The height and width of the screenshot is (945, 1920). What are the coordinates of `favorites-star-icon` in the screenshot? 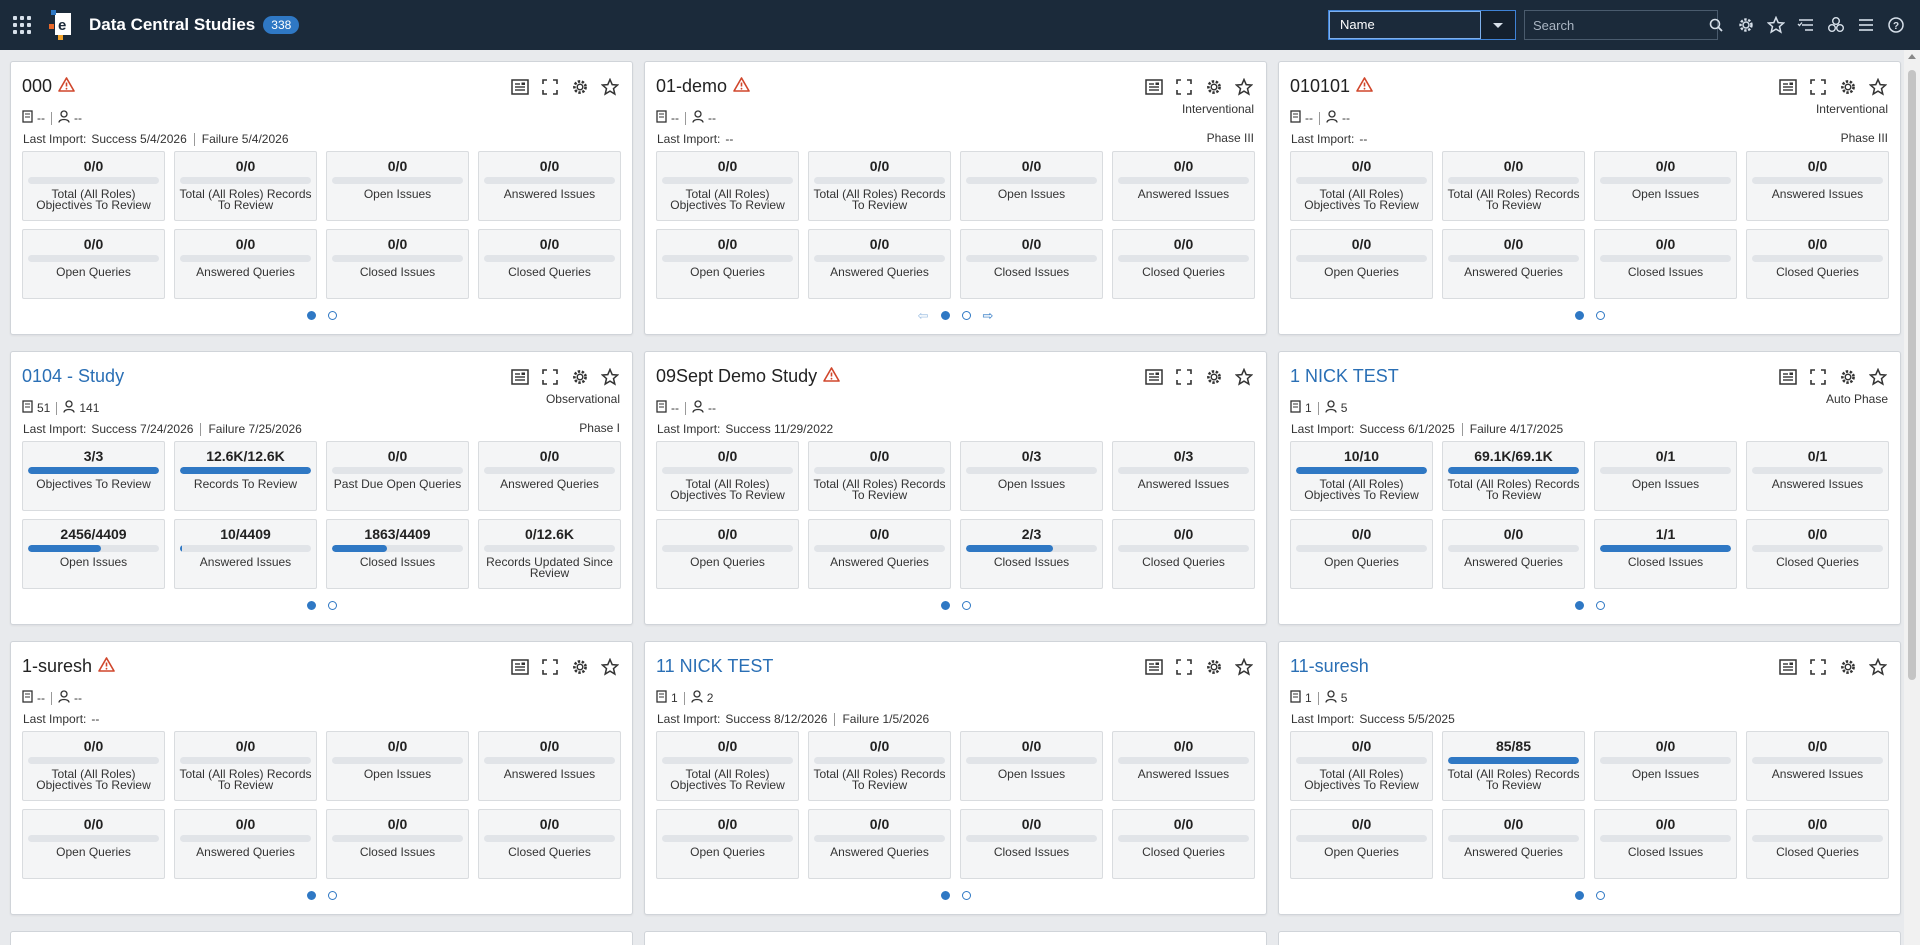 It's located at (1776, 25).